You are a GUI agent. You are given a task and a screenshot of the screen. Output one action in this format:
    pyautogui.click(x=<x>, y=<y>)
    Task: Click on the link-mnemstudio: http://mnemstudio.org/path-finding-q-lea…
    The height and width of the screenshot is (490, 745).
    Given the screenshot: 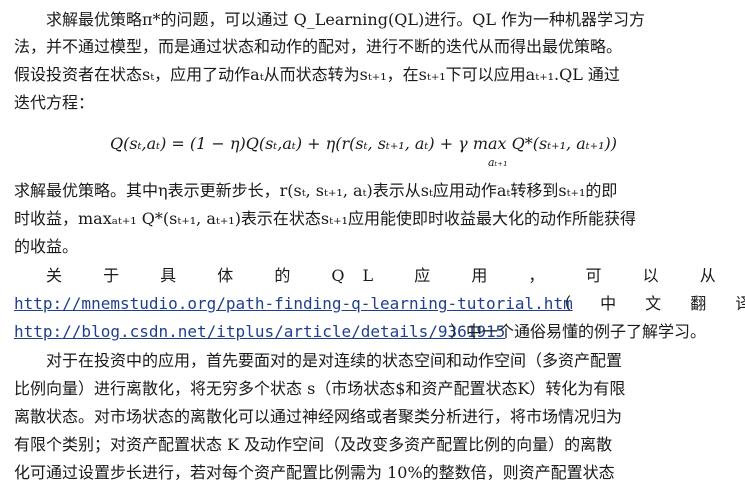 What is the action you would take?
    pyautogui.click(x=293, y=304)
    